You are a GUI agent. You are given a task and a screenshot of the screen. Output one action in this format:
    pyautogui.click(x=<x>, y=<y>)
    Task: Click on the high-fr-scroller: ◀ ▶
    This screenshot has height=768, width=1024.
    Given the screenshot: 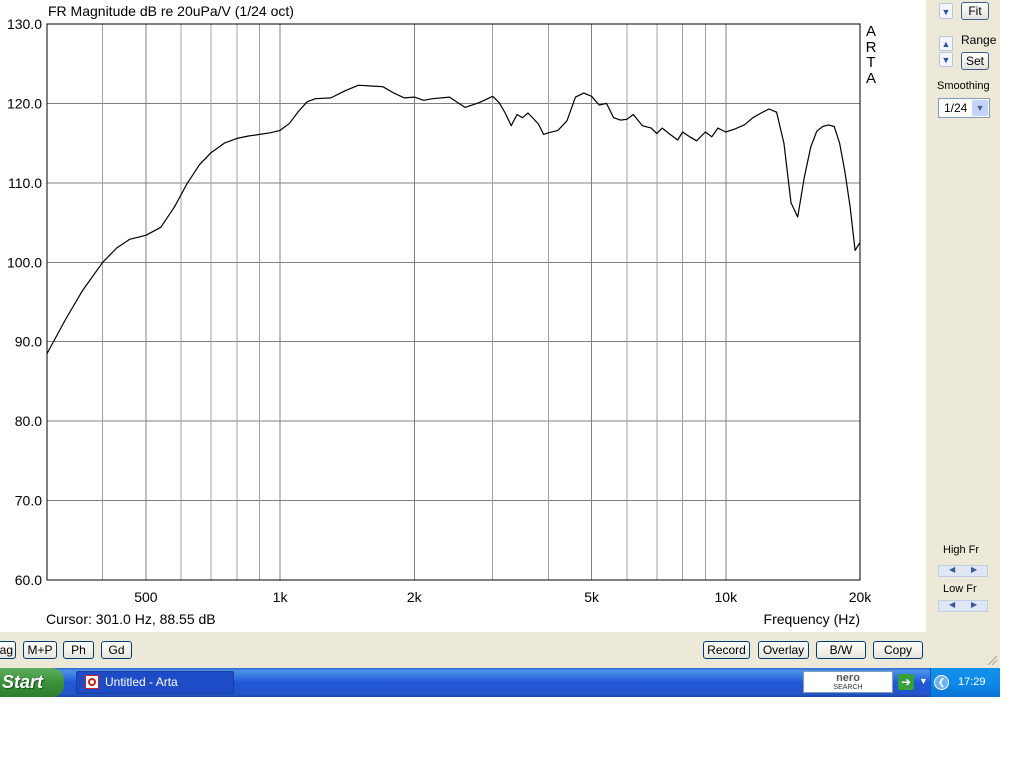 What is the action you would take?
    pyautogui.click(x=963, y=571)
    